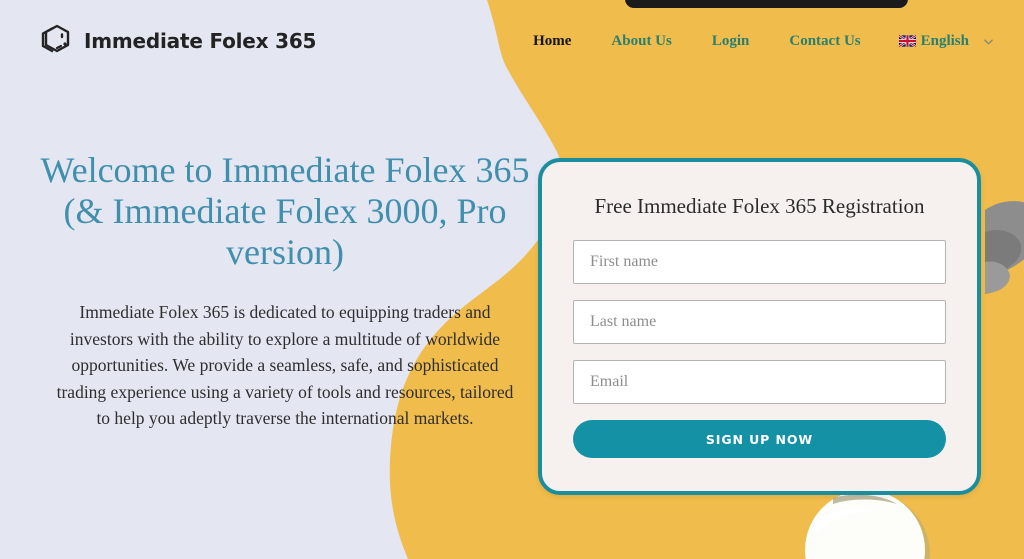 The image size is (1024, 559). What do you see at coordinates (1004, 247) in the screenshot?
I see `grey-hand-illustration` at bounding box center [1004, 247].